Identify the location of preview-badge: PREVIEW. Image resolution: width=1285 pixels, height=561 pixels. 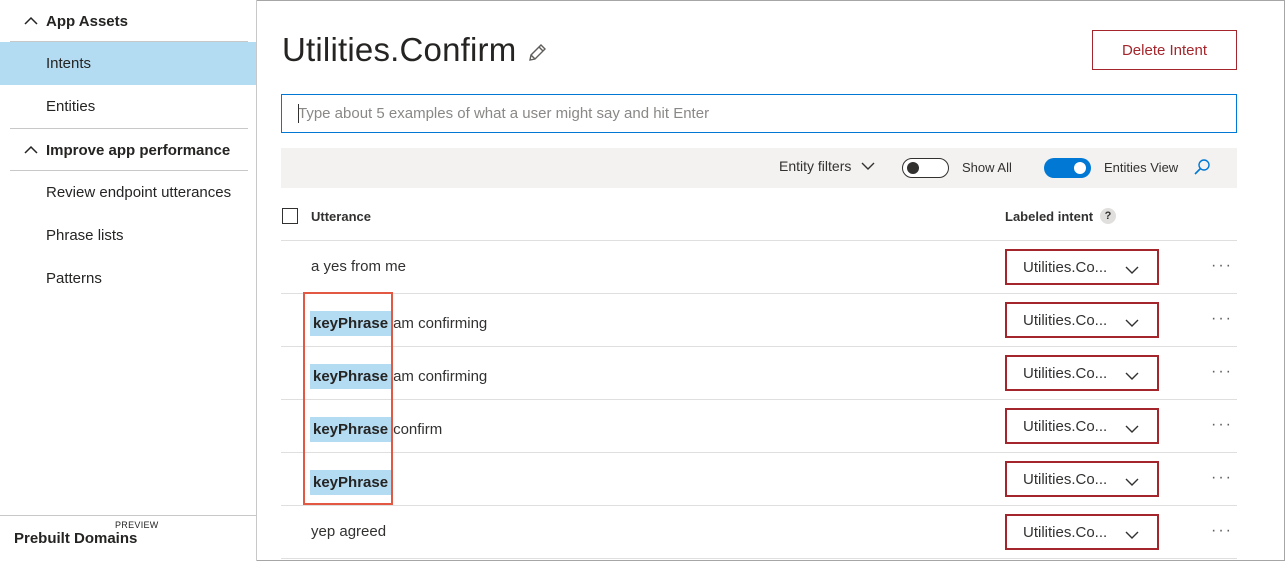
(137, 525).